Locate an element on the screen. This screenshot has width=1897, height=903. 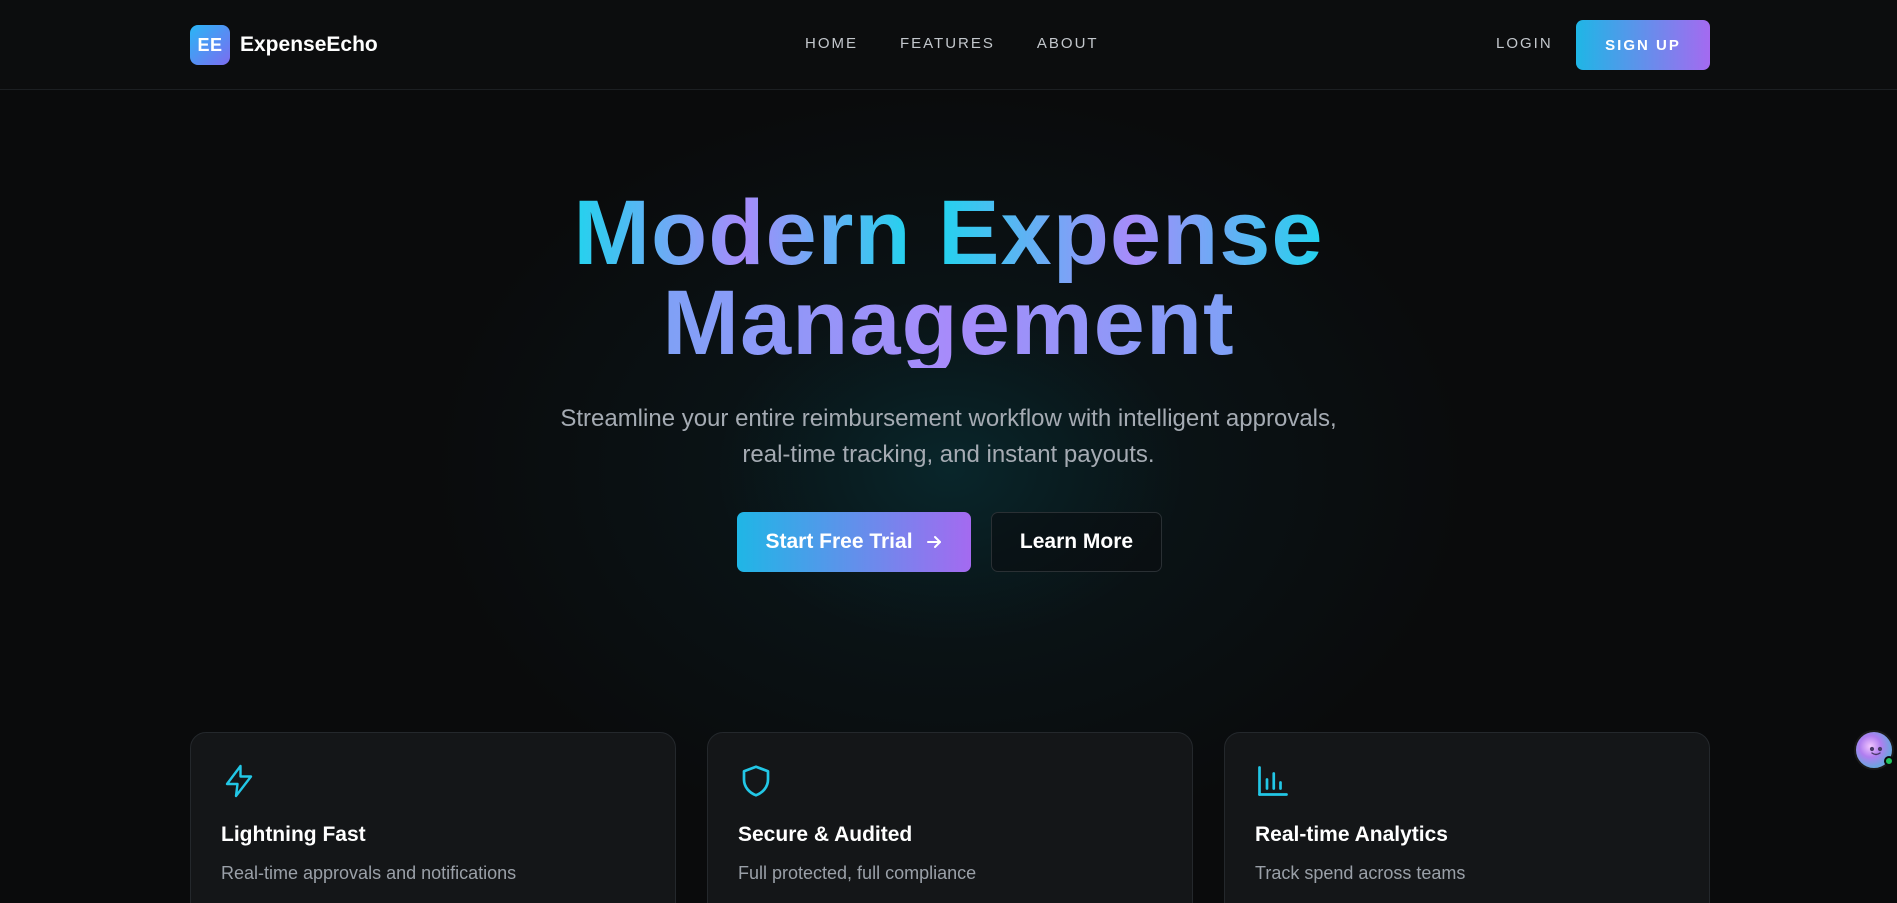
avatar-face-icon is located at coordinates (1876, 751).